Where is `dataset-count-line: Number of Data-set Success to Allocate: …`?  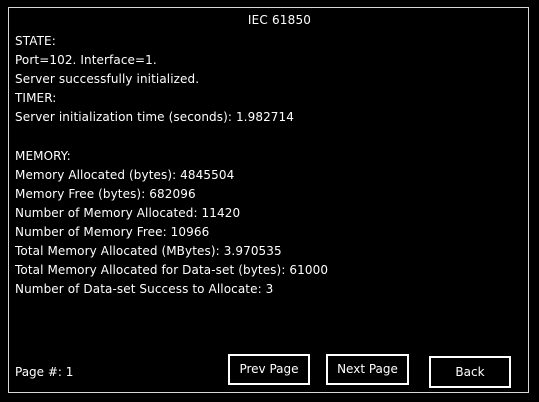 dataset-count-line: Number of Data-set Success to Allocate: … is located at coordinates (144, 289).